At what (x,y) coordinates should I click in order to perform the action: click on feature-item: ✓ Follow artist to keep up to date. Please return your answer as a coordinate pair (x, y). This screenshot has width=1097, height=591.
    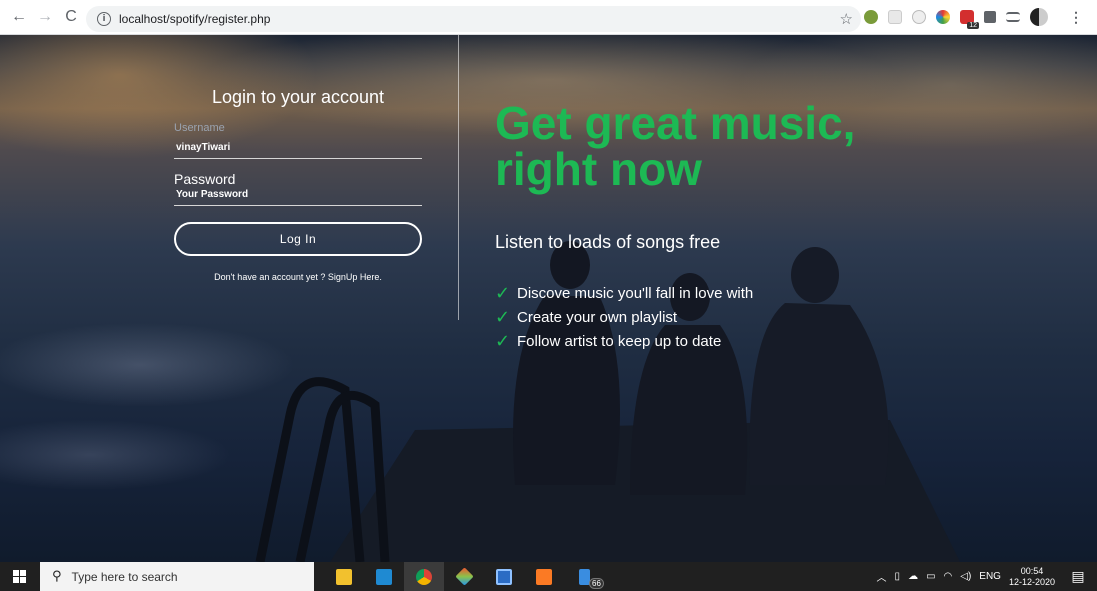
    Looking at the image, I should click on (624, 341).